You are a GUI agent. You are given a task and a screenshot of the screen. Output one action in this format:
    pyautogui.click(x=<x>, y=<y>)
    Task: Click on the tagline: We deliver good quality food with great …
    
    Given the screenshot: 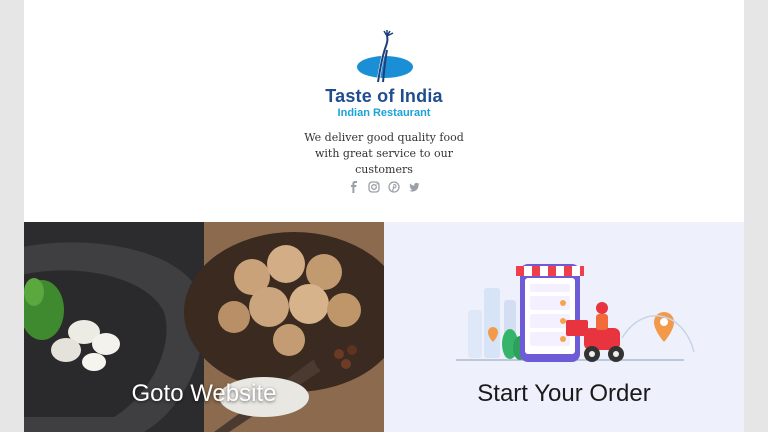 What is the action you would take?
    pyautogui.click(x=384, y=153)
    